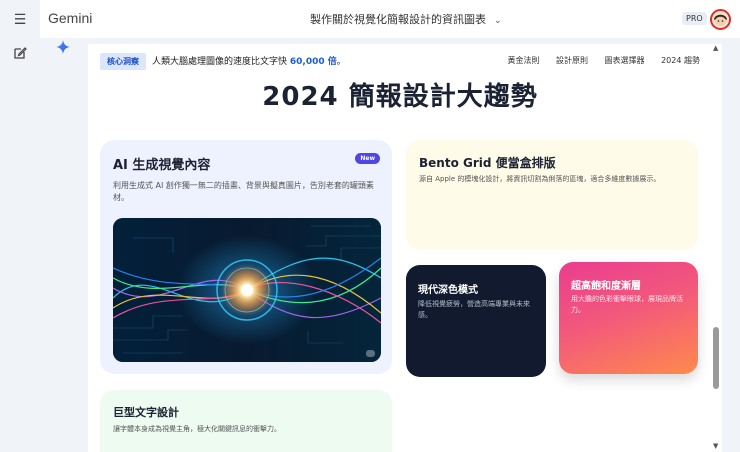 The height and width of the screenshot is (452, 740). Describe the element at coordinates (572, 60) in the screenshot. I see `nav-link-design-principles: 設計原則` at that location.